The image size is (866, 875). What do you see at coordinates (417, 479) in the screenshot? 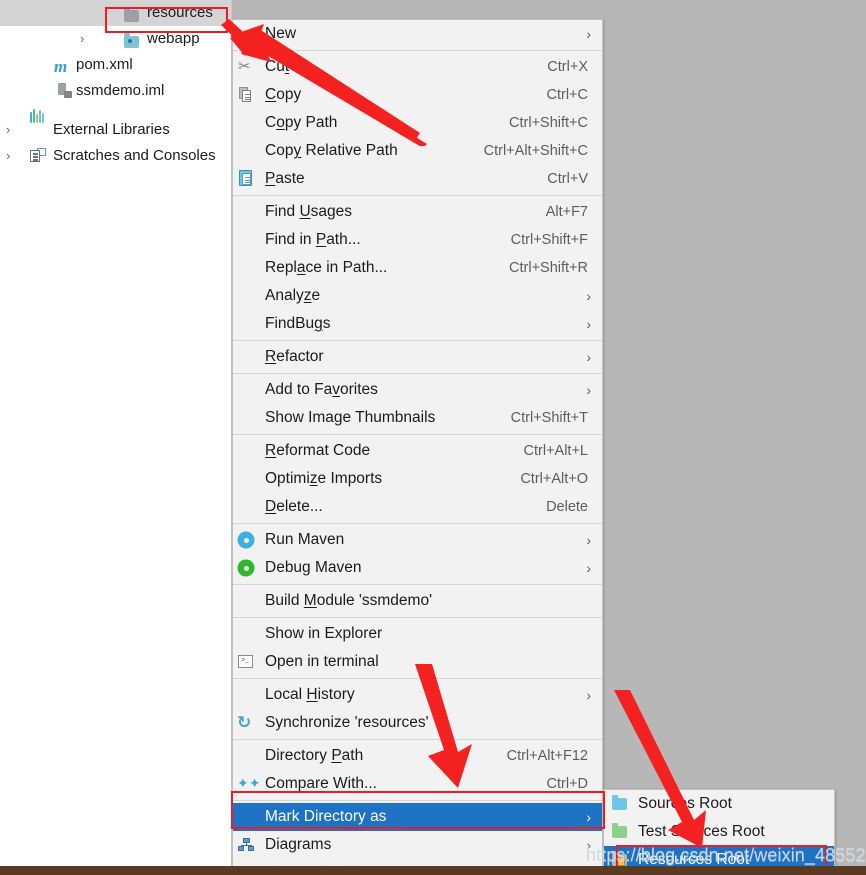
I see `menu-item-optimize-imports: Optimize Imports Ctrl+Alt+O` at bounding box center [417, 479].